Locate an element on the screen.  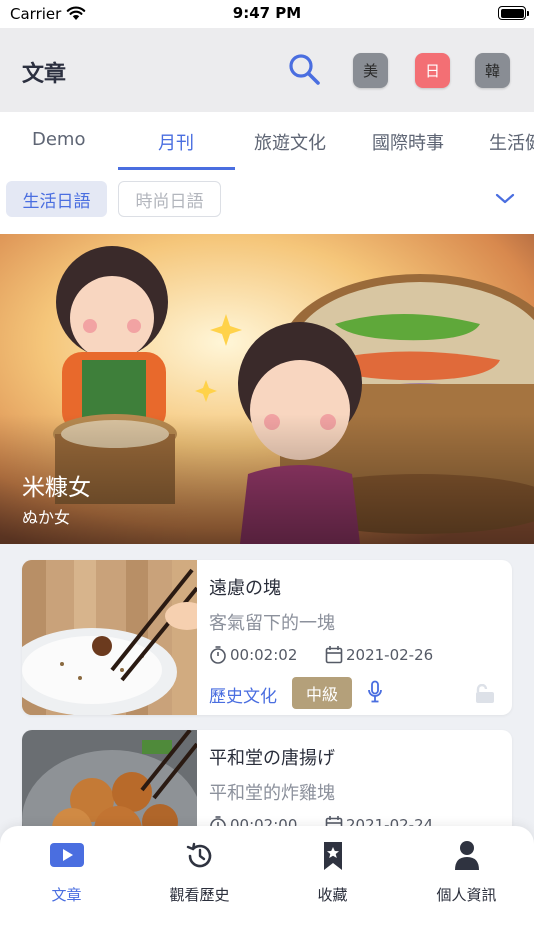
bottom-navigation: 文章 觀看歷史 收藏 個人資訊 is located at coordinates (267, 888).